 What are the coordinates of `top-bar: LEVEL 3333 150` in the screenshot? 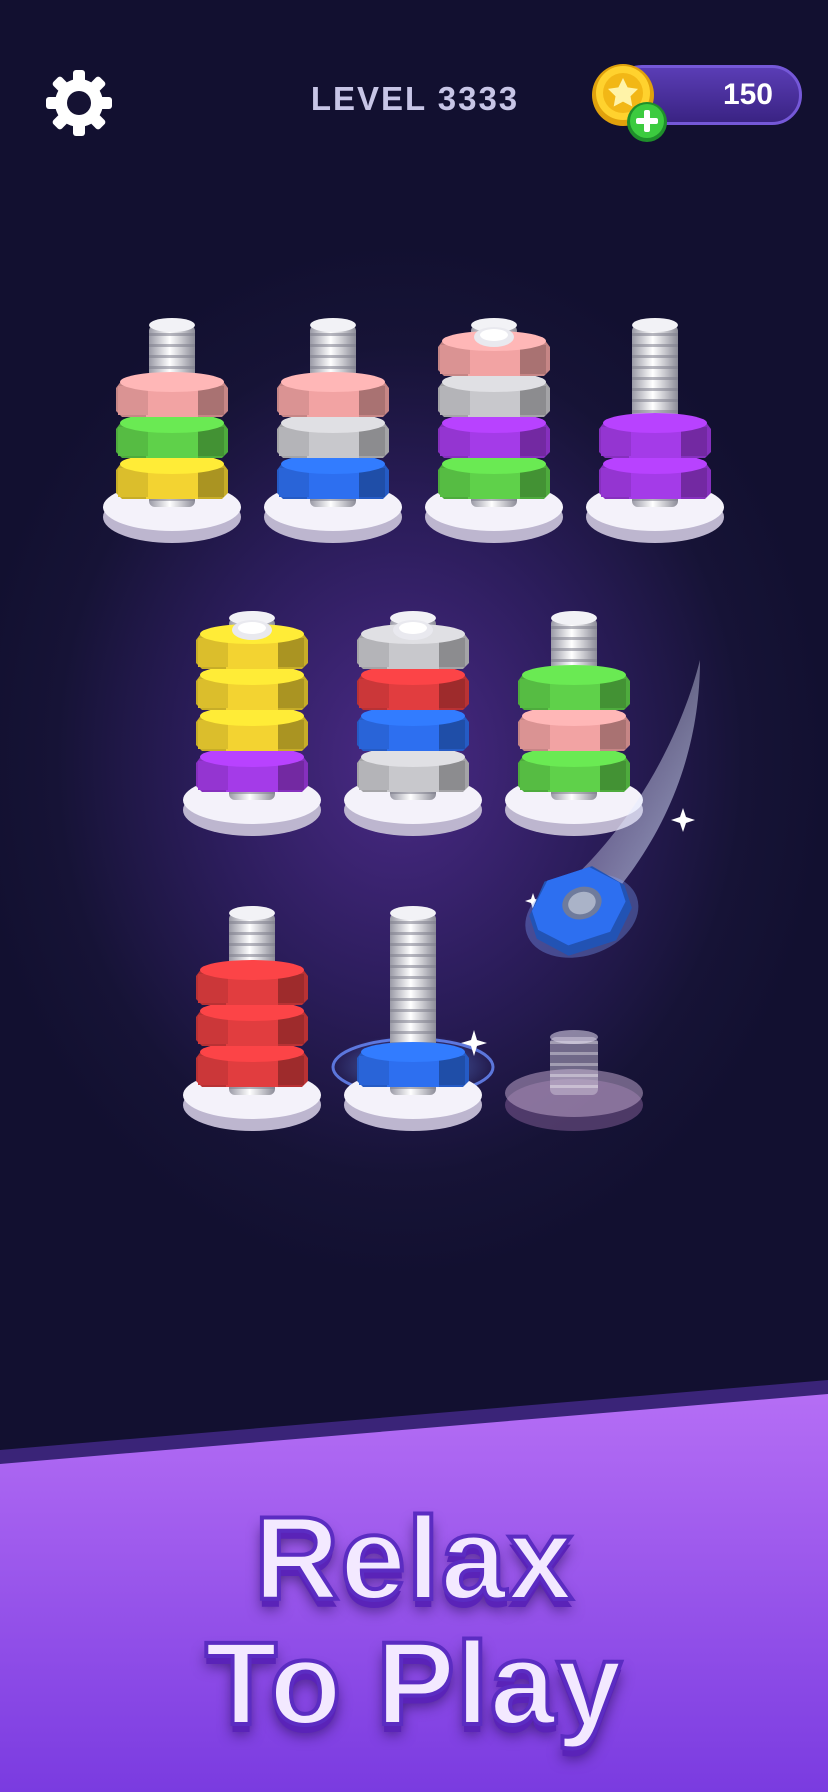 It's located at (414, 90).